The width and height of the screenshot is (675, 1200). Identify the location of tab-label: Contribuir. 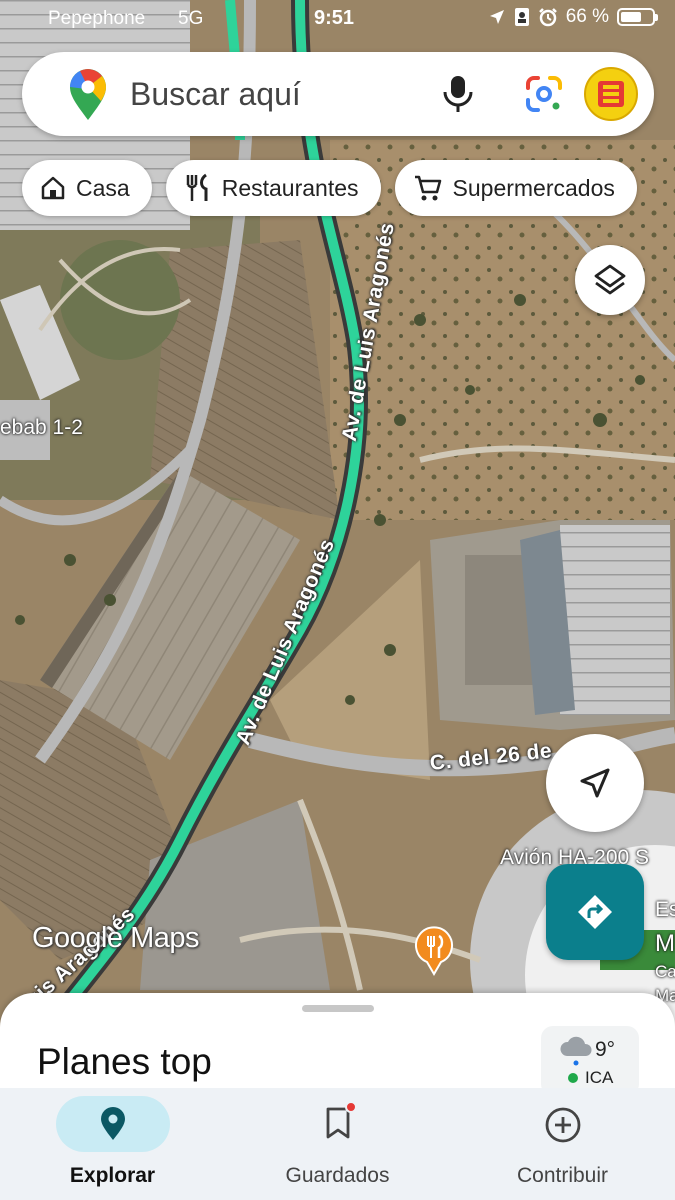
(562, 1175).